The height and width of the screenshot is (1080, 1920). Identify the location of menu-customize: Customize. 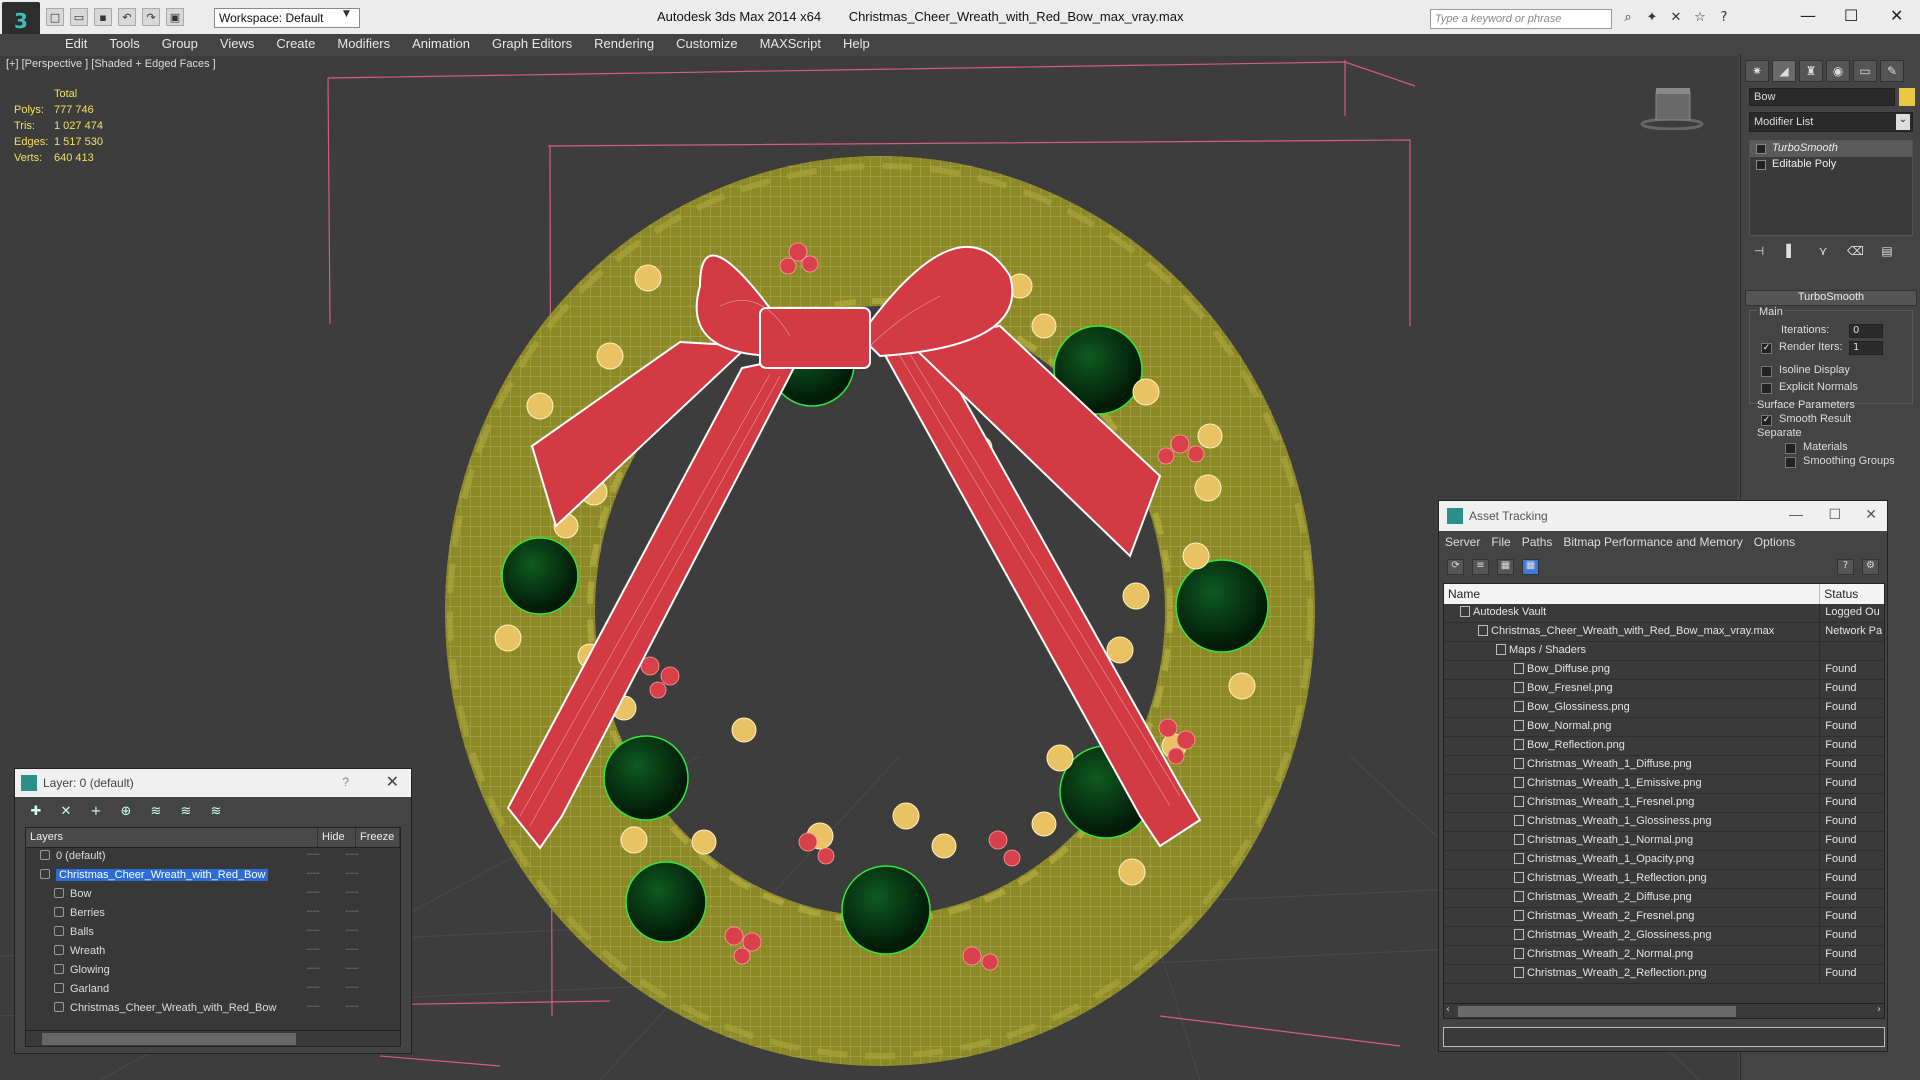
(706, 44).